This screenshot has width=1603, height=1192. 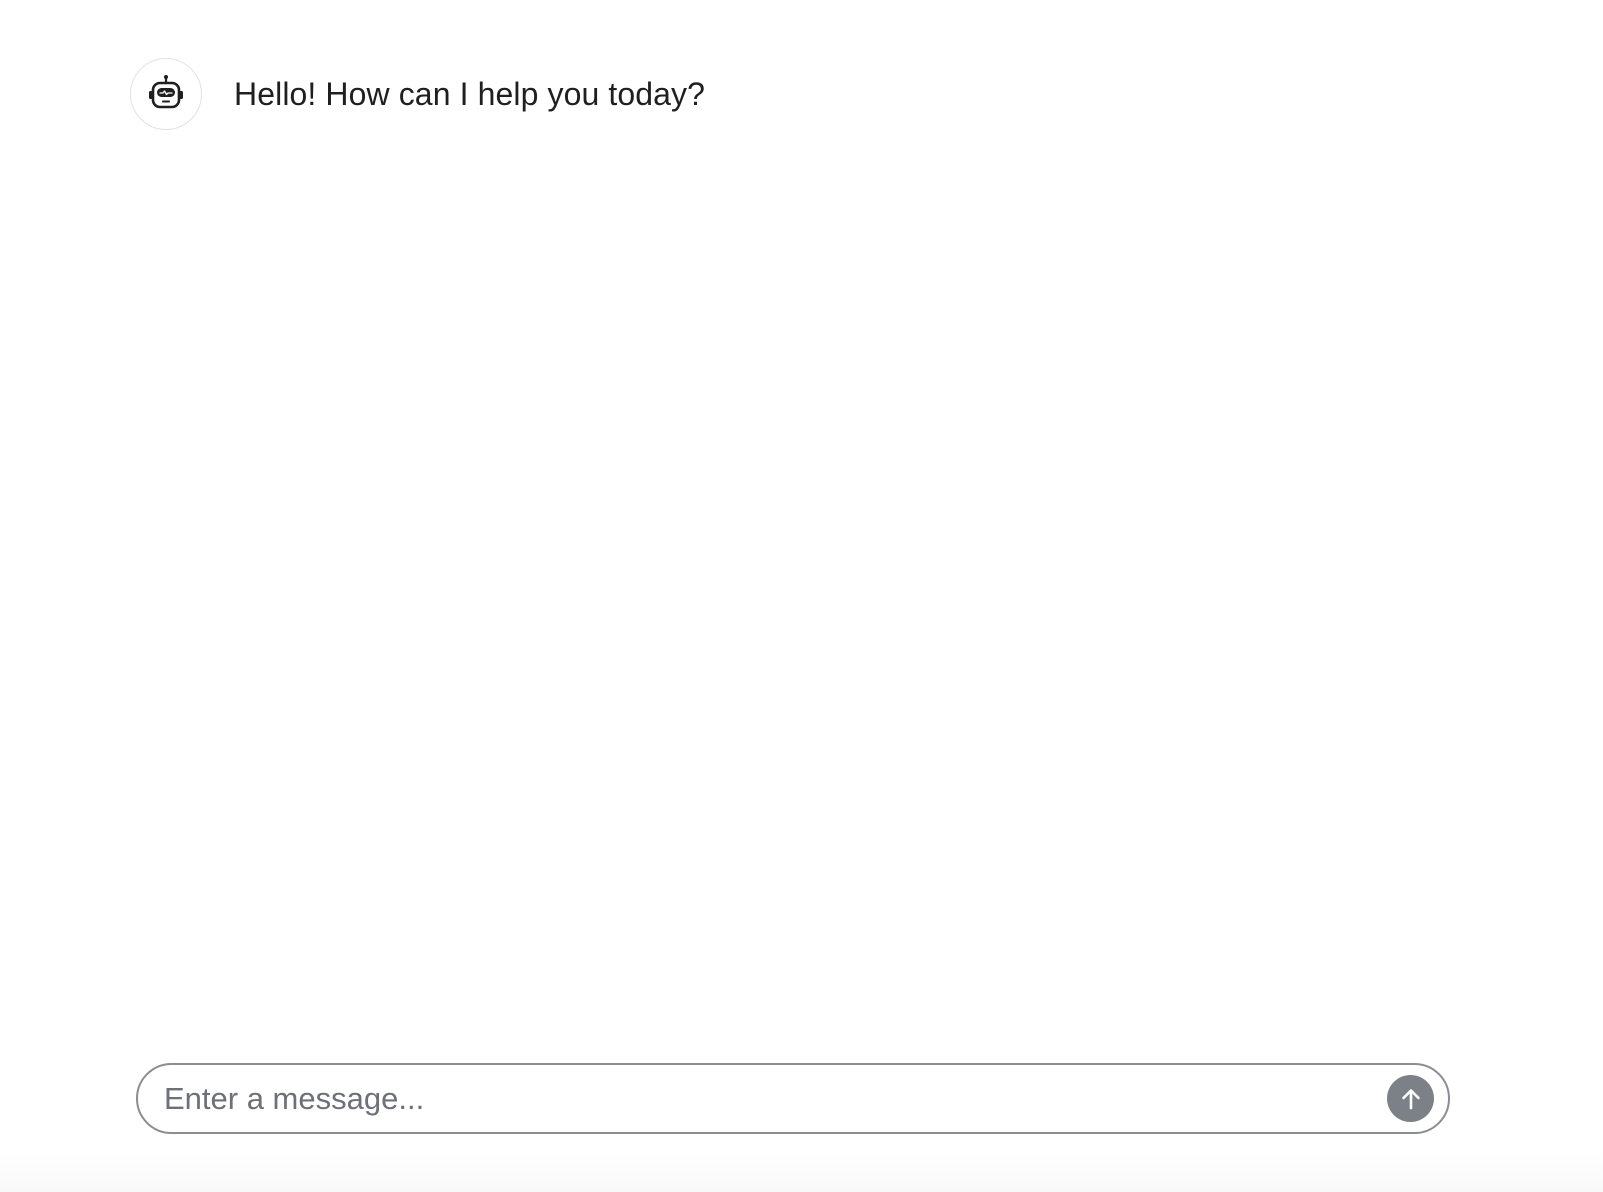 I want to click on assistant-message-text: Hello! How can I help you today?, so click(x=470, y=93).